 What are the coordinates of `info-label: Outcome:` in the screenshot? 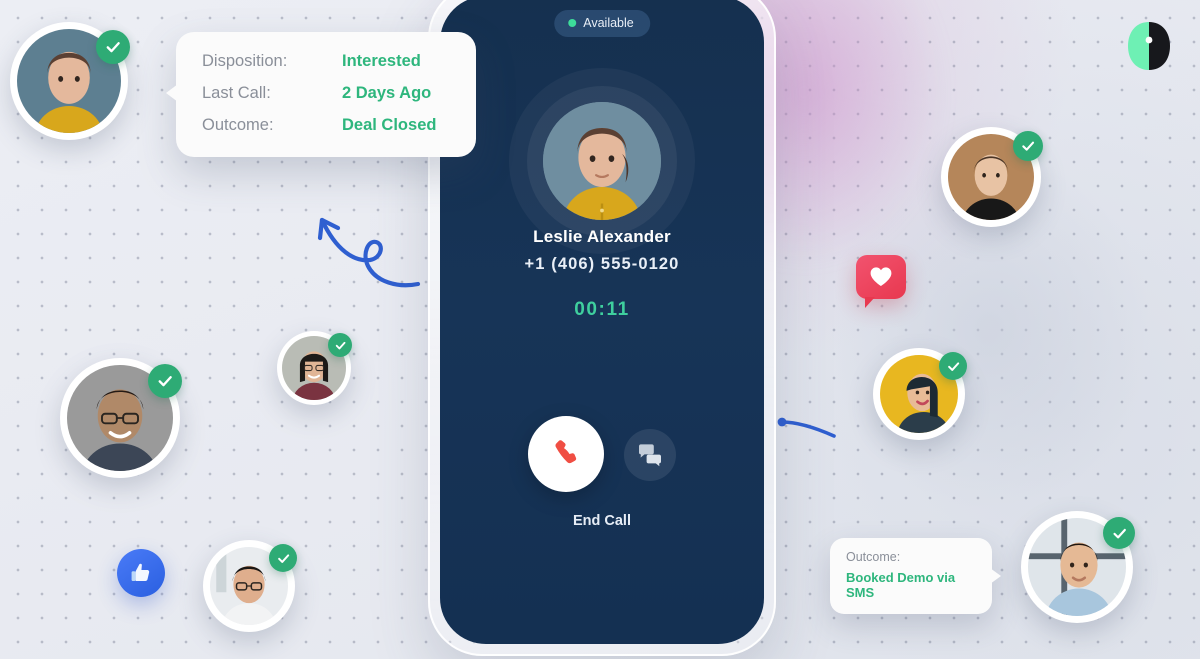 It's located at (238, 125).